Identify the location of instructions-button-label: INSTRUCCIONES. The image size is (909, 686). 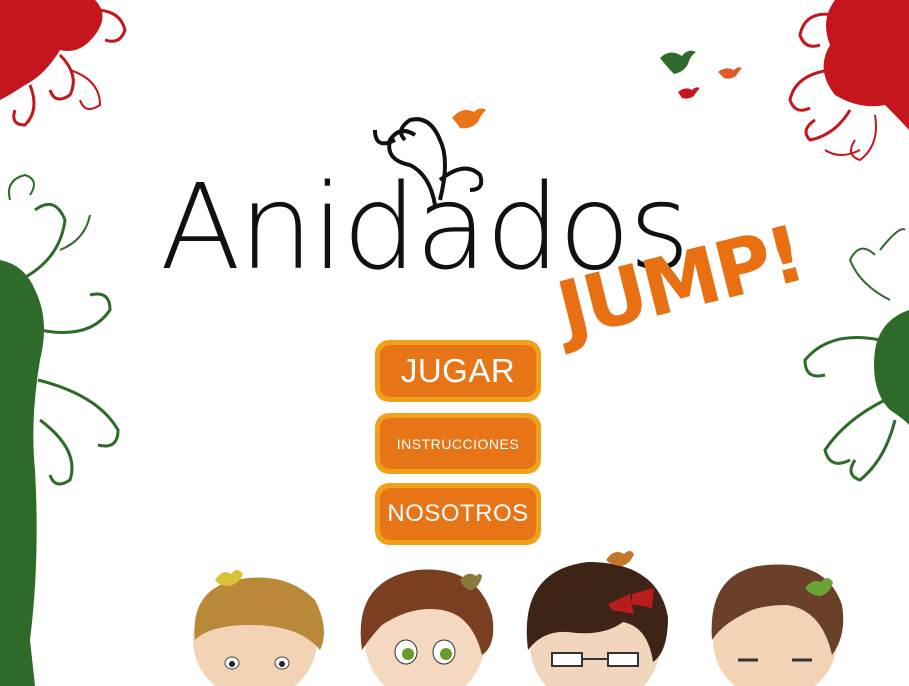
(458, 443).